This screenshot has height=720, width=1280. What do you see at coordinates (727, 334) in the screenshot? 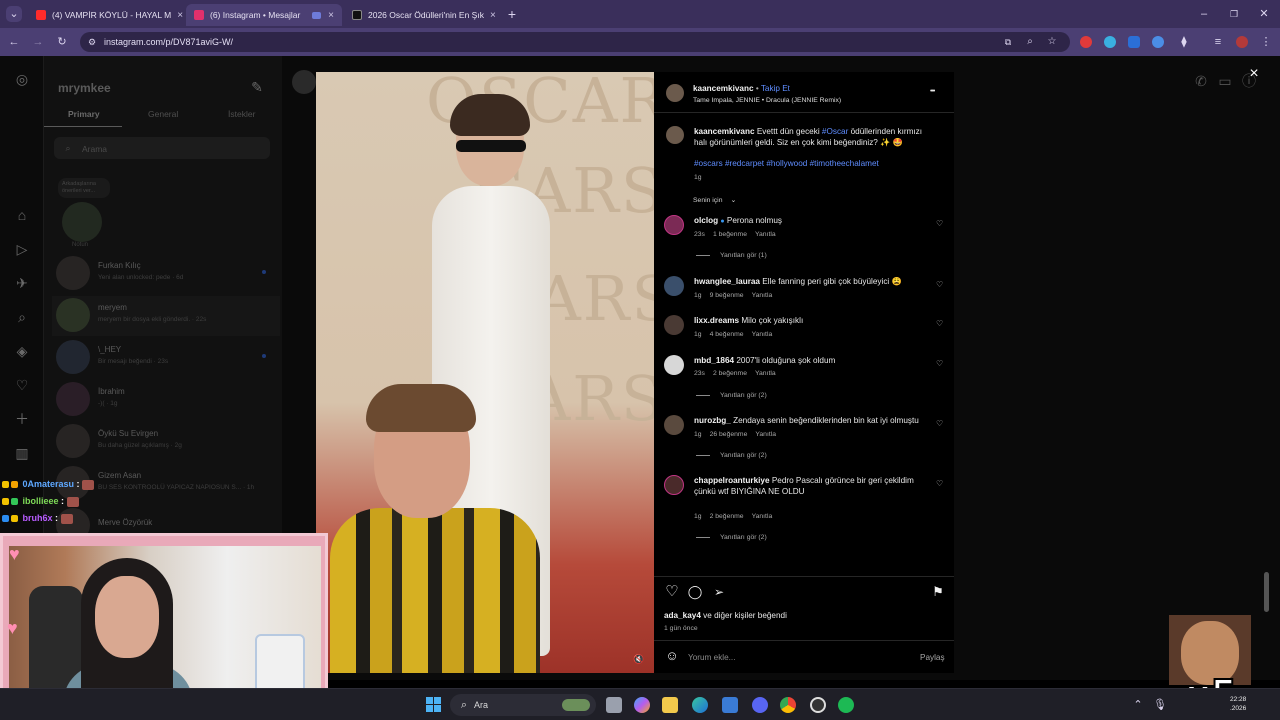
I see `comment-likes: 4 beğenme` at bounding box center [727, 334].